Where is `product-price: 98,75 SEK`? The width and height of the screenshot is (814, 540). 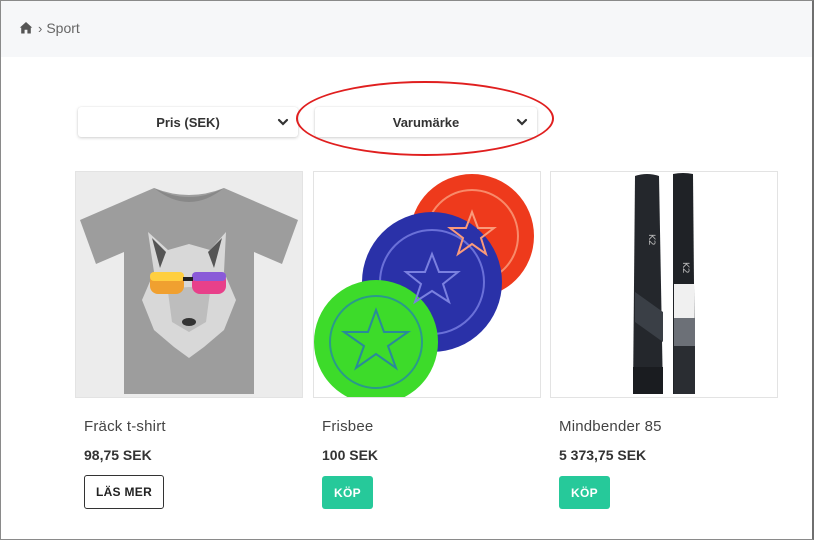
product-price: 98,75 SEK is located at coordinates (118, 455).